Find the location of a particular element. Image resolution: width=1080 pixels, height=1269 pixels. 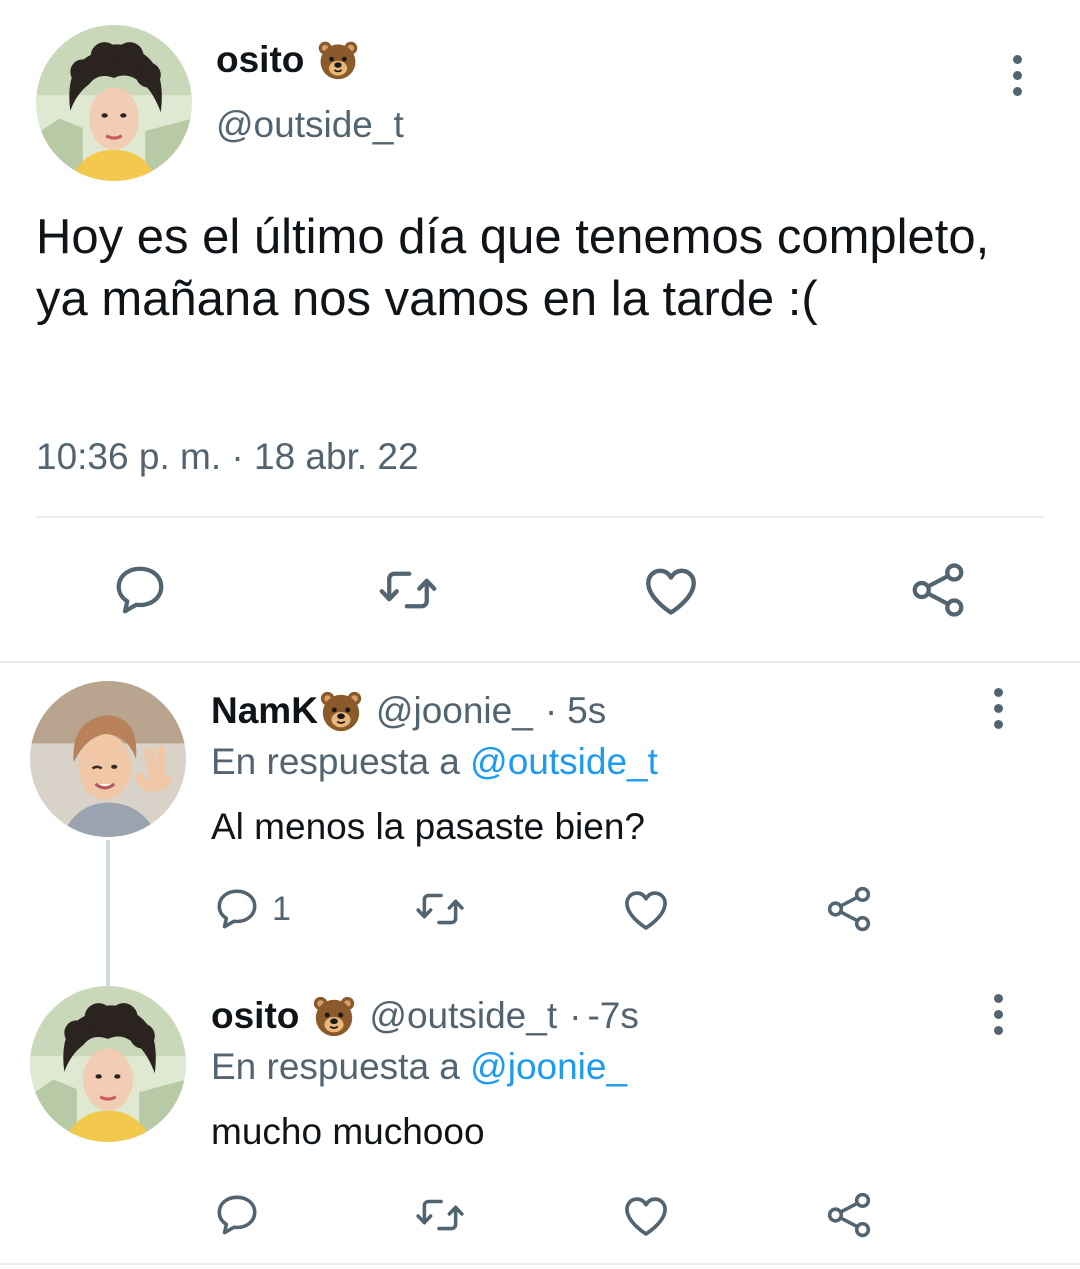

display-name: NamK is located at coordinates (264, 711).